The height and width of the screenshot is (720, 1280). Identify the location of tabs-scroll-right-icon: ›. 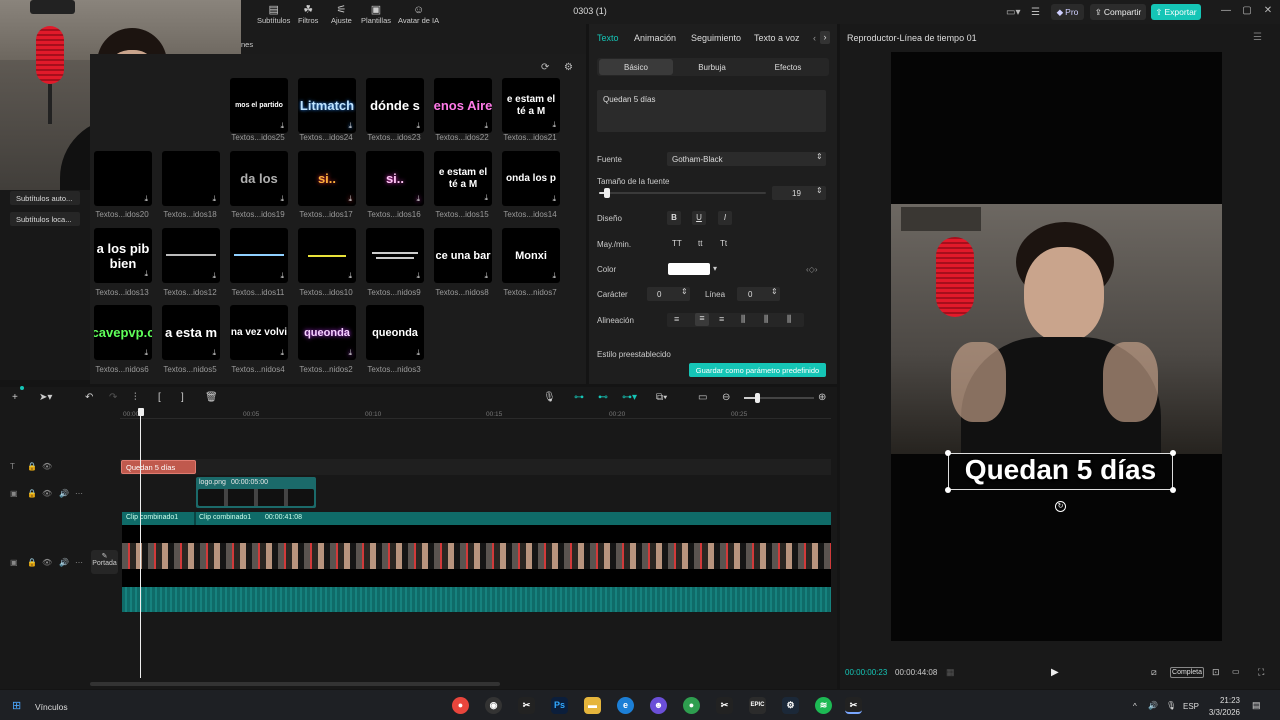
(825, 37).